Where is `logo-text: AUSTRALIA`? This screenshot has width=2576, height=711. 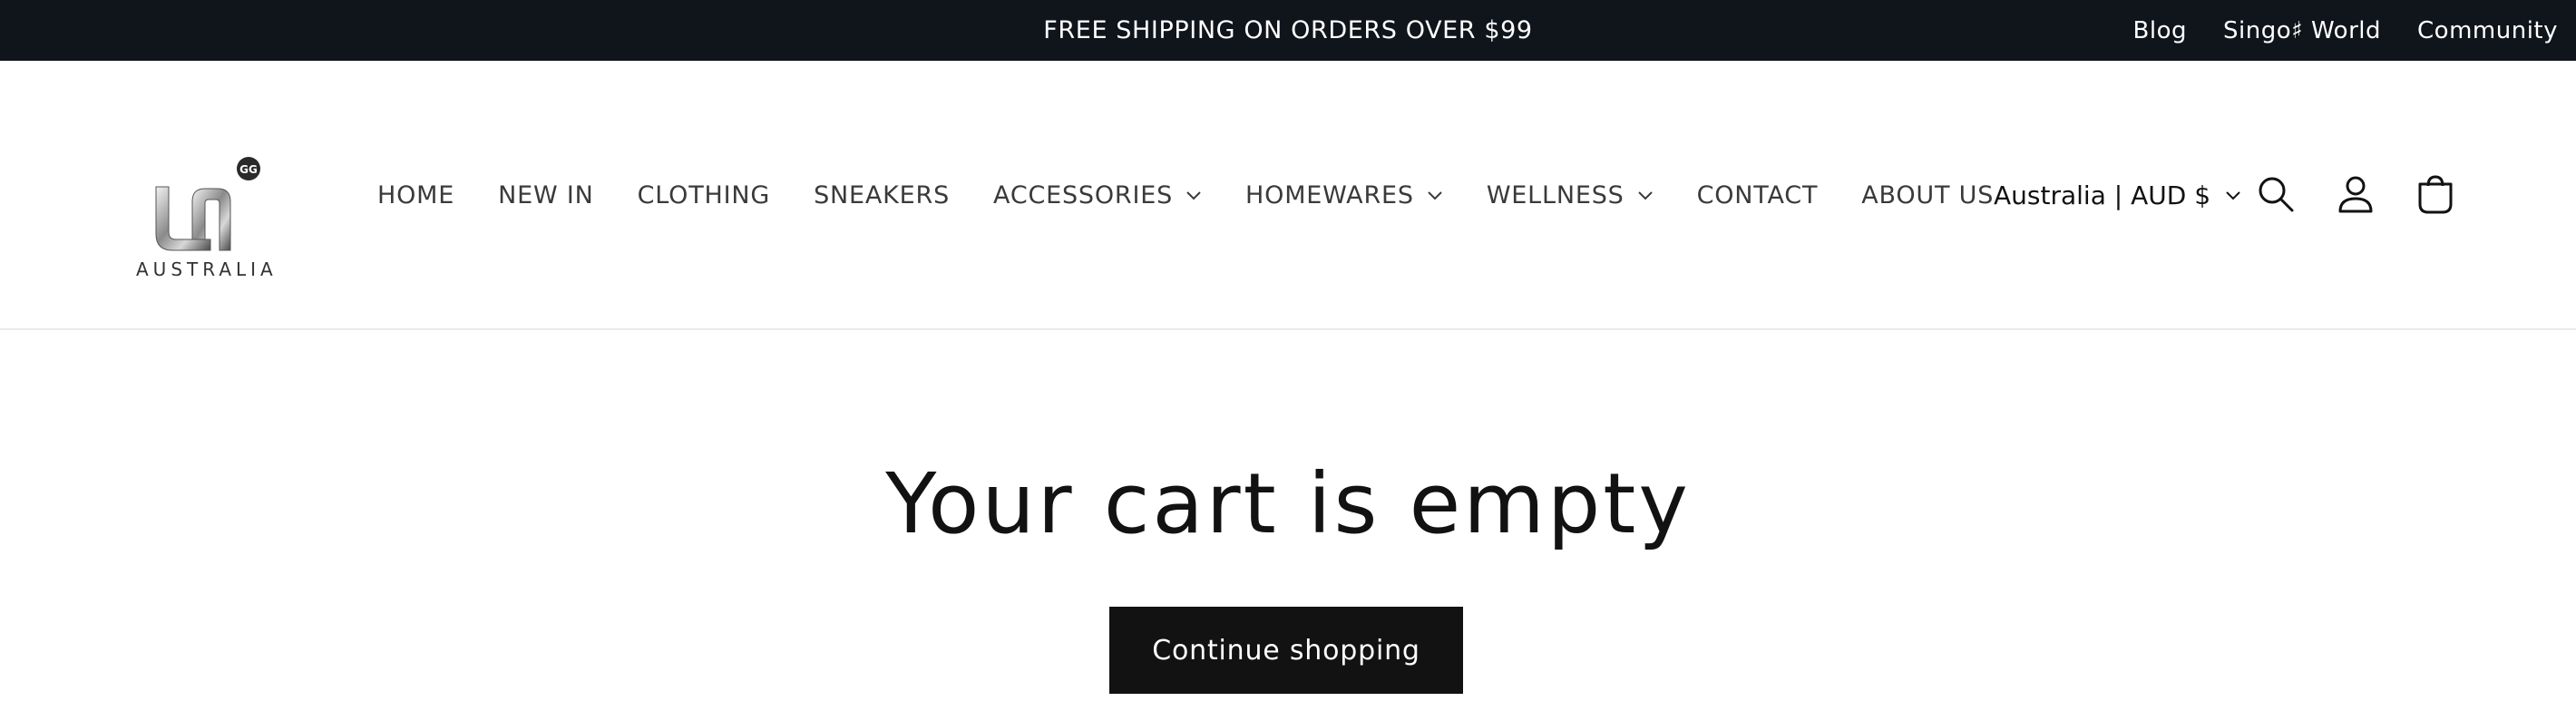
logo-text: AUSTRALIA is located at coordinates (207, 269).